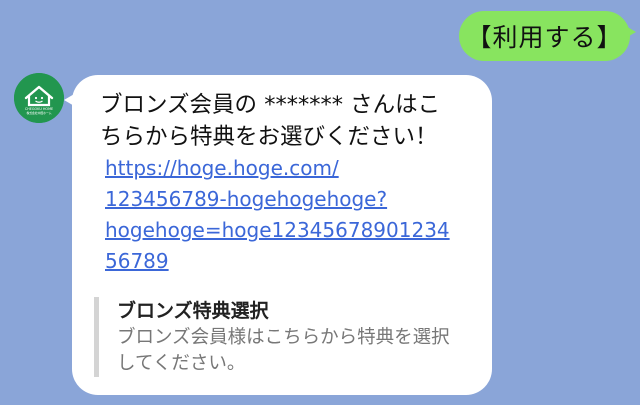 The width and height of the screenshot is (640, 405). I want to click on preview-description: ブロンズ会員様はこちらから特典を選択 してください。, so click(283, 350).